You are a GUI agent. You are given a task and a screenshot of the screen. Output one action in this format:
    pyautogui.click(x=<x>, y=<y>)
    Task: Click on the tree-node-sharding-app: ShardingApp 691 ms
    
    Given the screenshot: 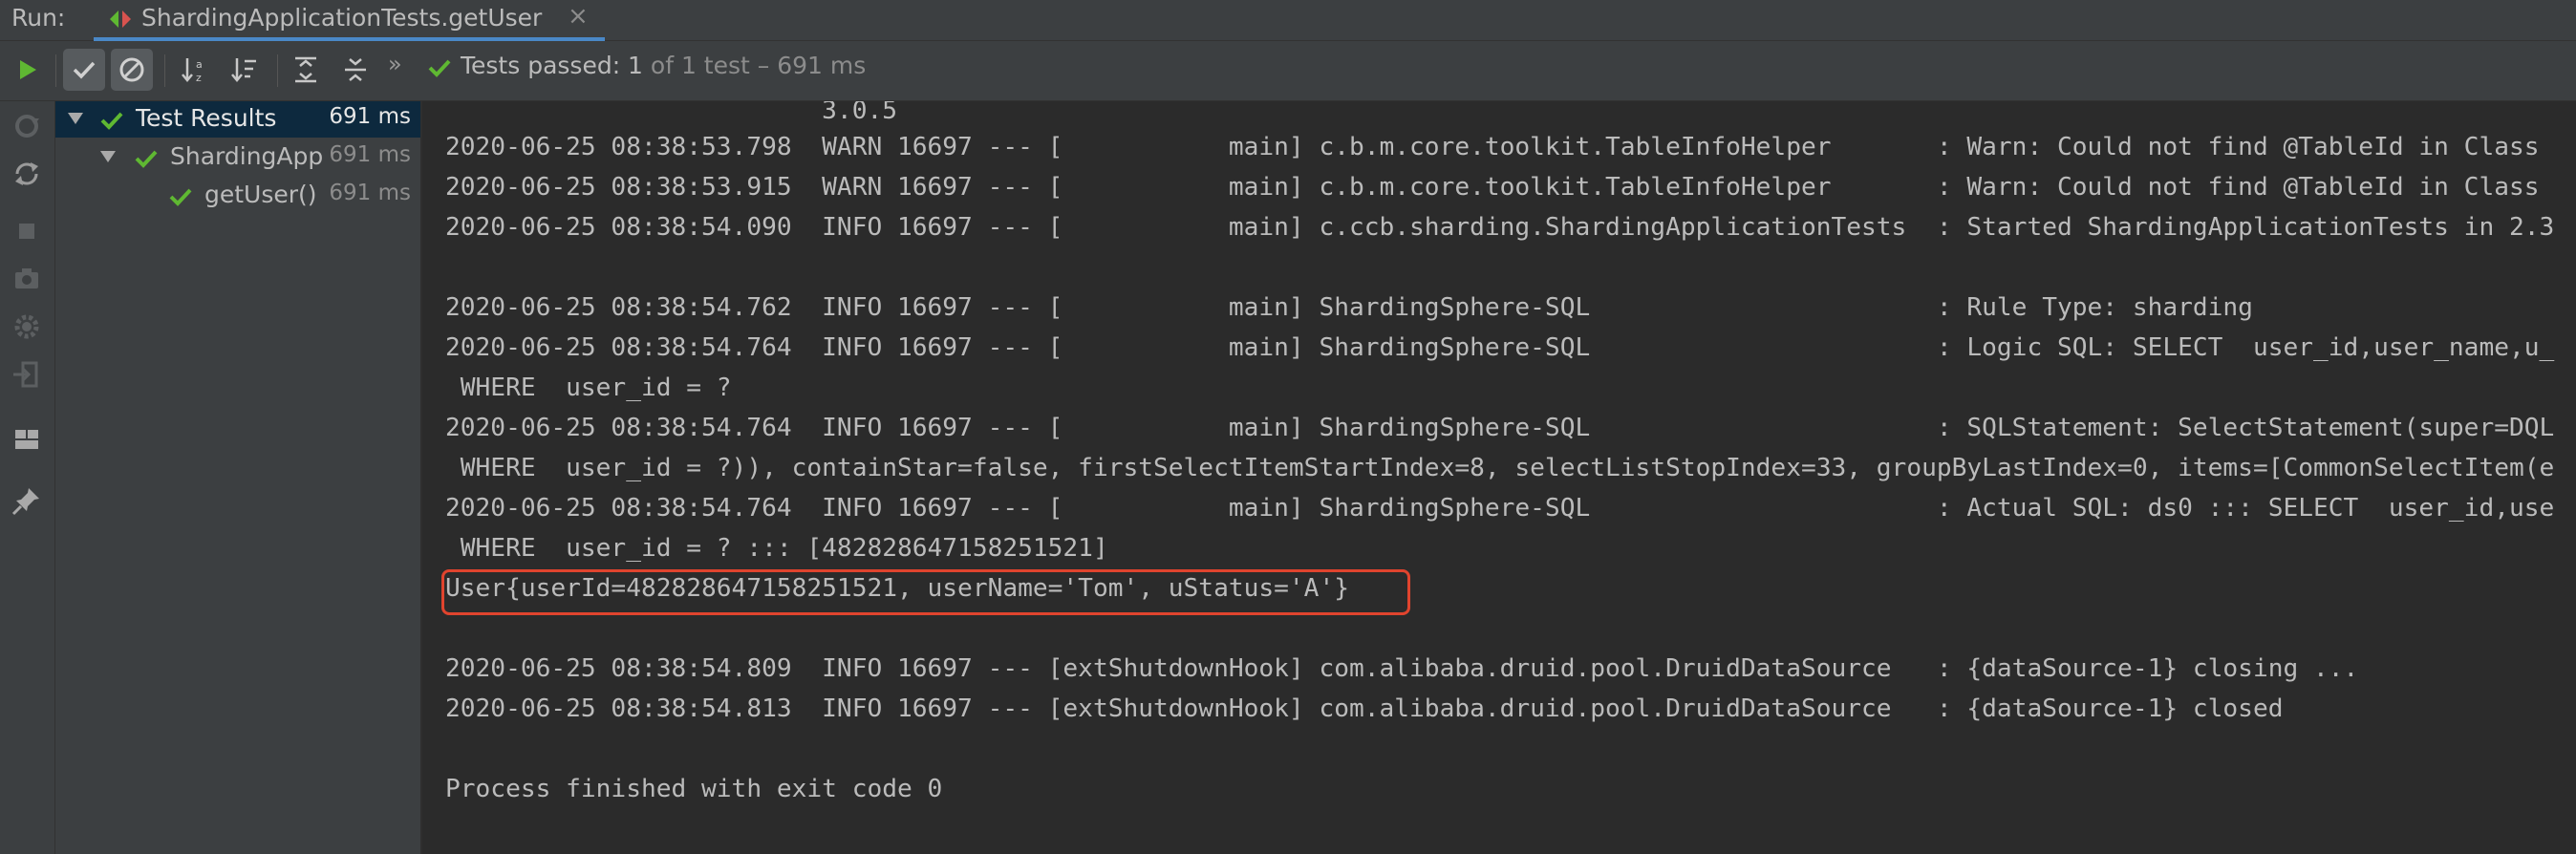 What is the action you would take?
    pyautogui.click(x=237, y=157)
    